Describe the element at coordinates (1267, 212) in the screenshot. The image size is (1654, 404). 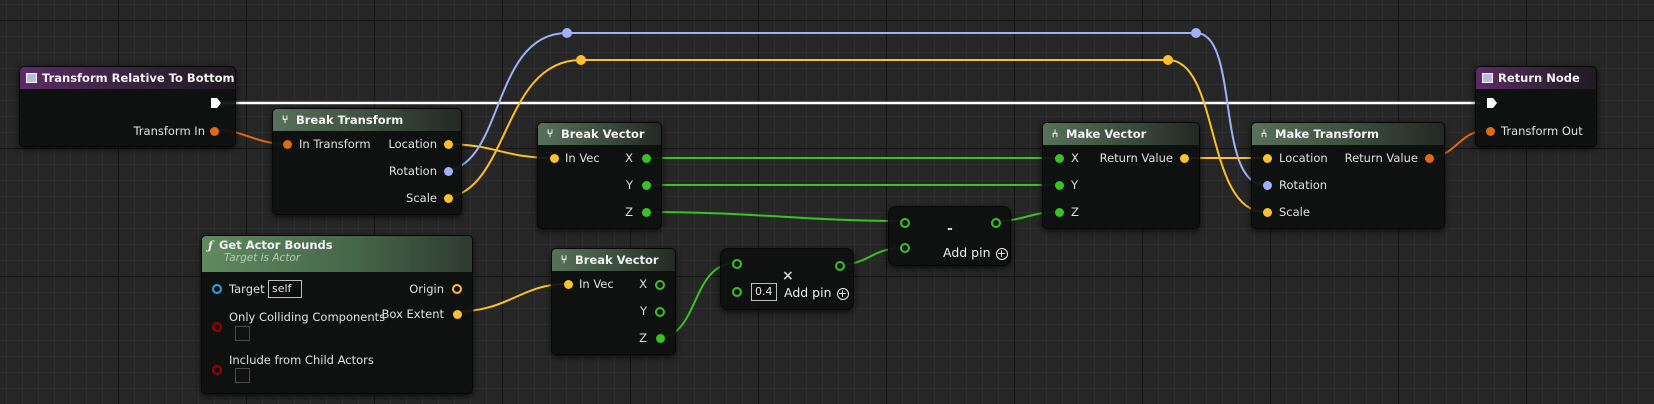
I see `make-transform-scale-pin` at that location.